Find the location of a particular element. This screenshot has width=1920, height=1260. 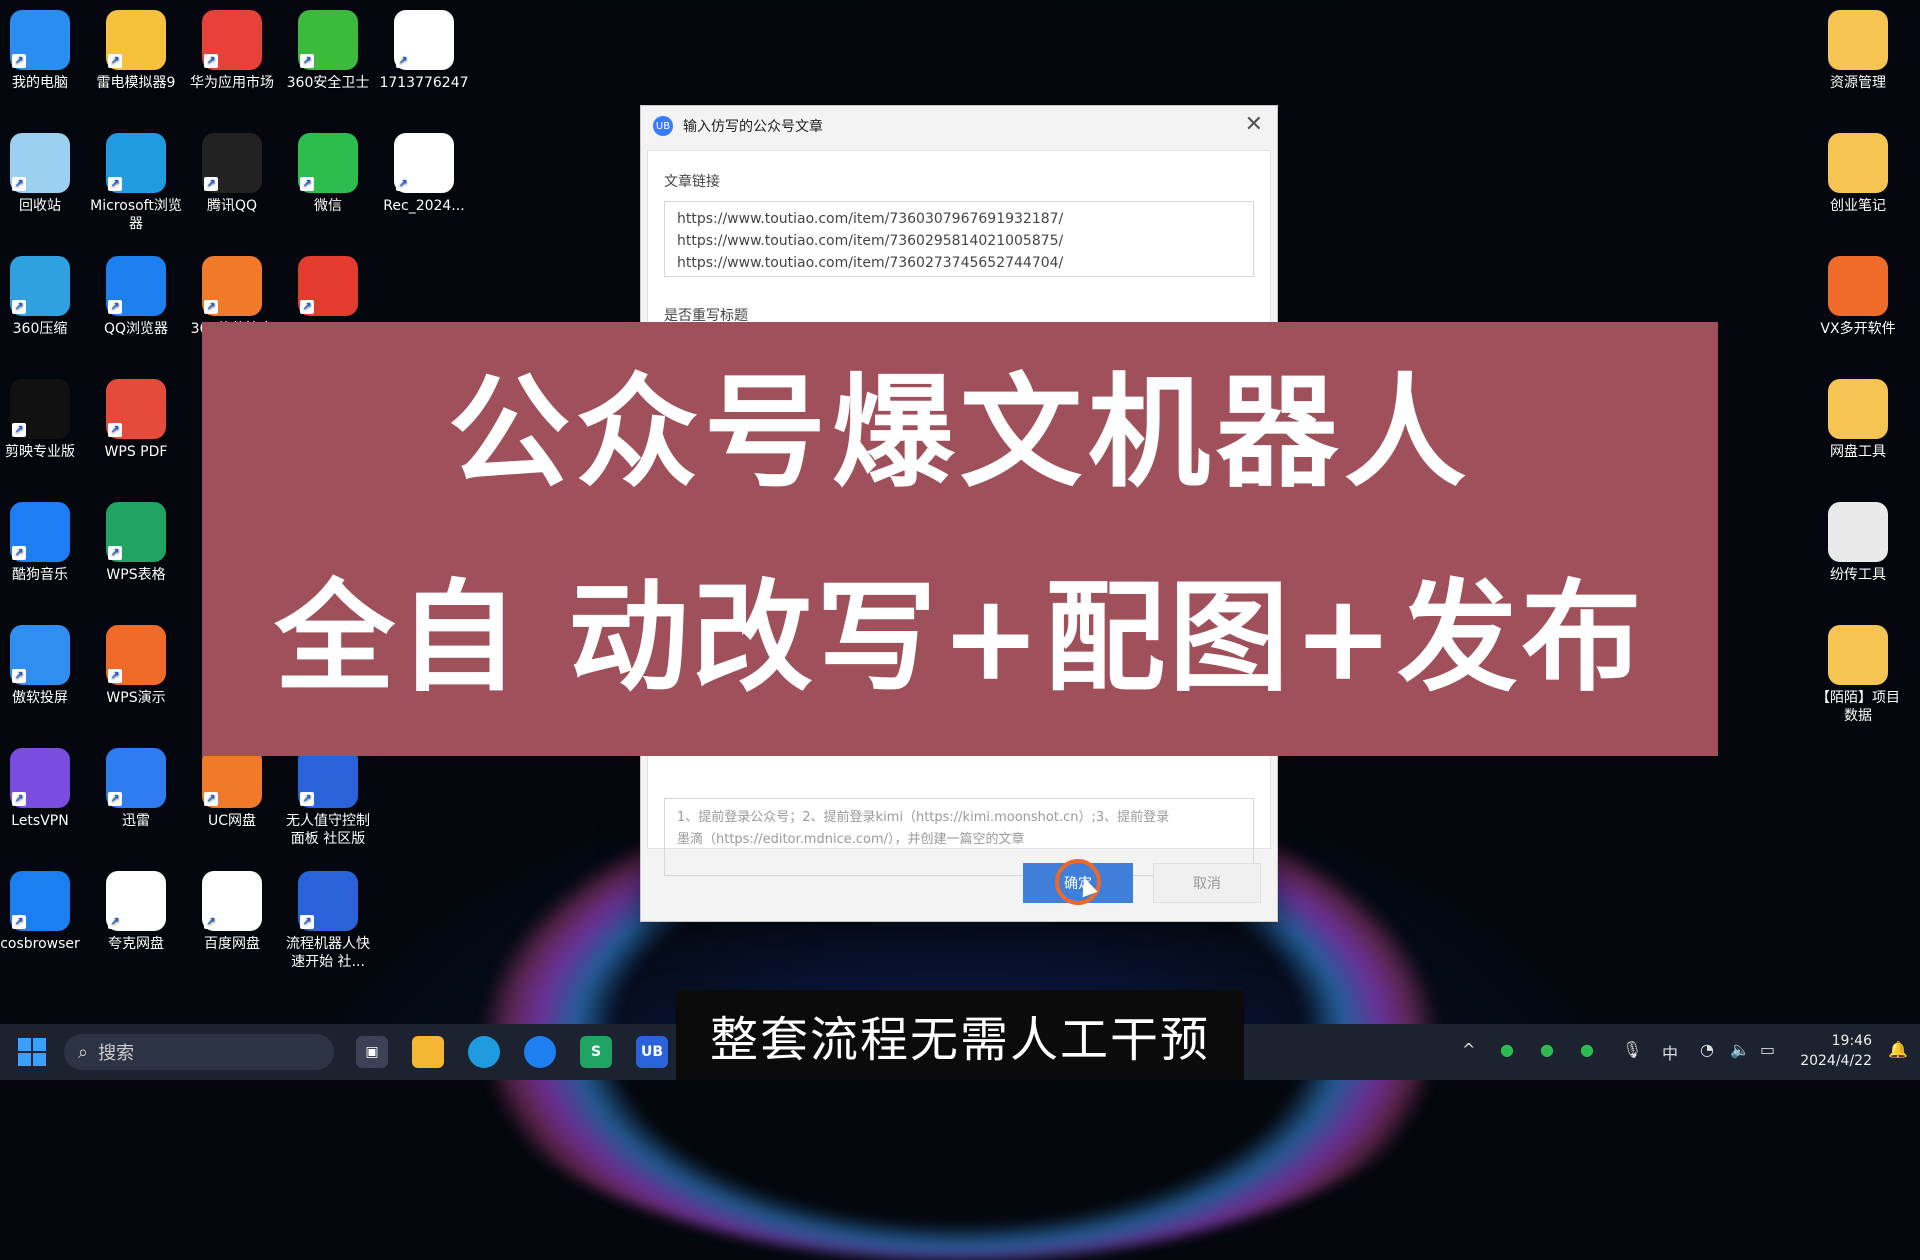

desktop-icon-label: LetsVPN is located at coordinates (40, 821).